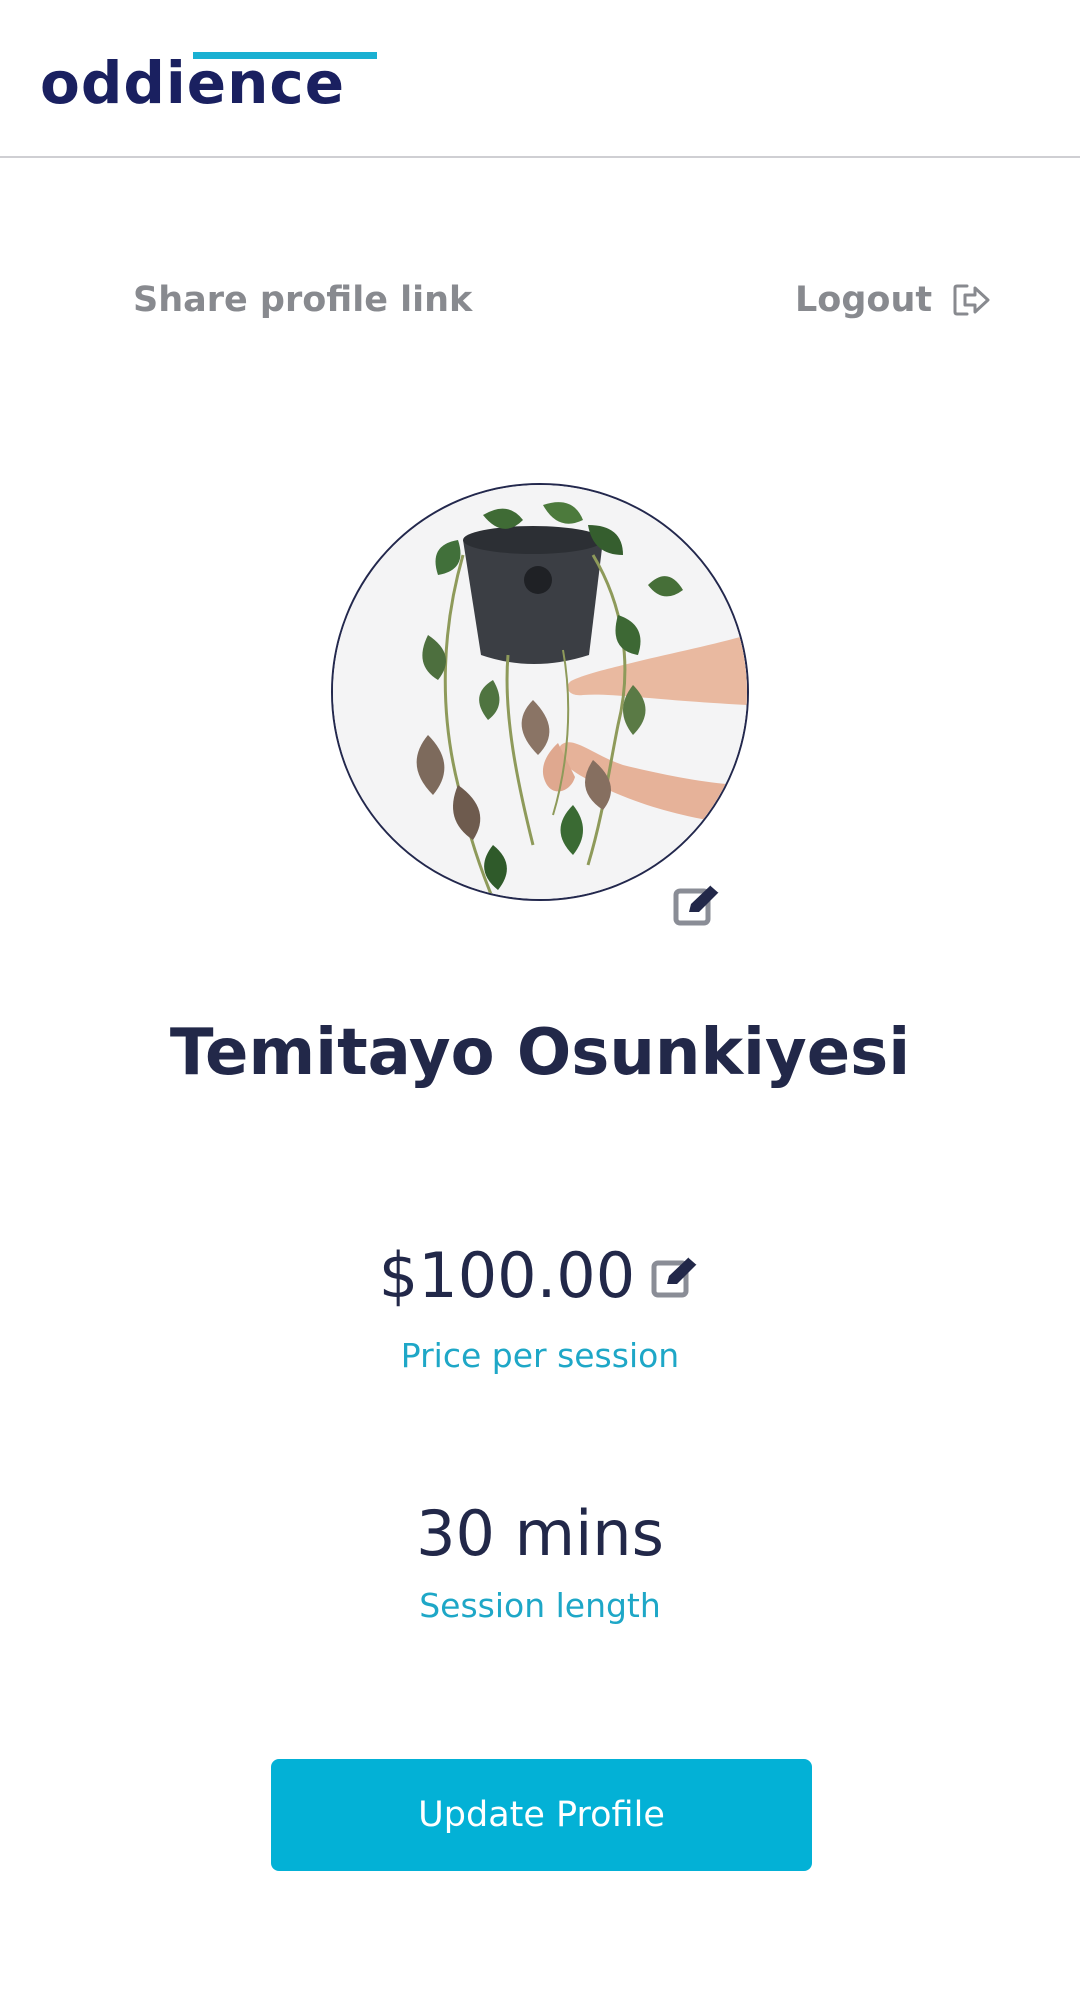 This screenshot has width=1080, height=1999. Describe the element at coordinates (540, 1053) in the screenshot. I see `profile-name: Temitayo Osunkiyesi` at that location.